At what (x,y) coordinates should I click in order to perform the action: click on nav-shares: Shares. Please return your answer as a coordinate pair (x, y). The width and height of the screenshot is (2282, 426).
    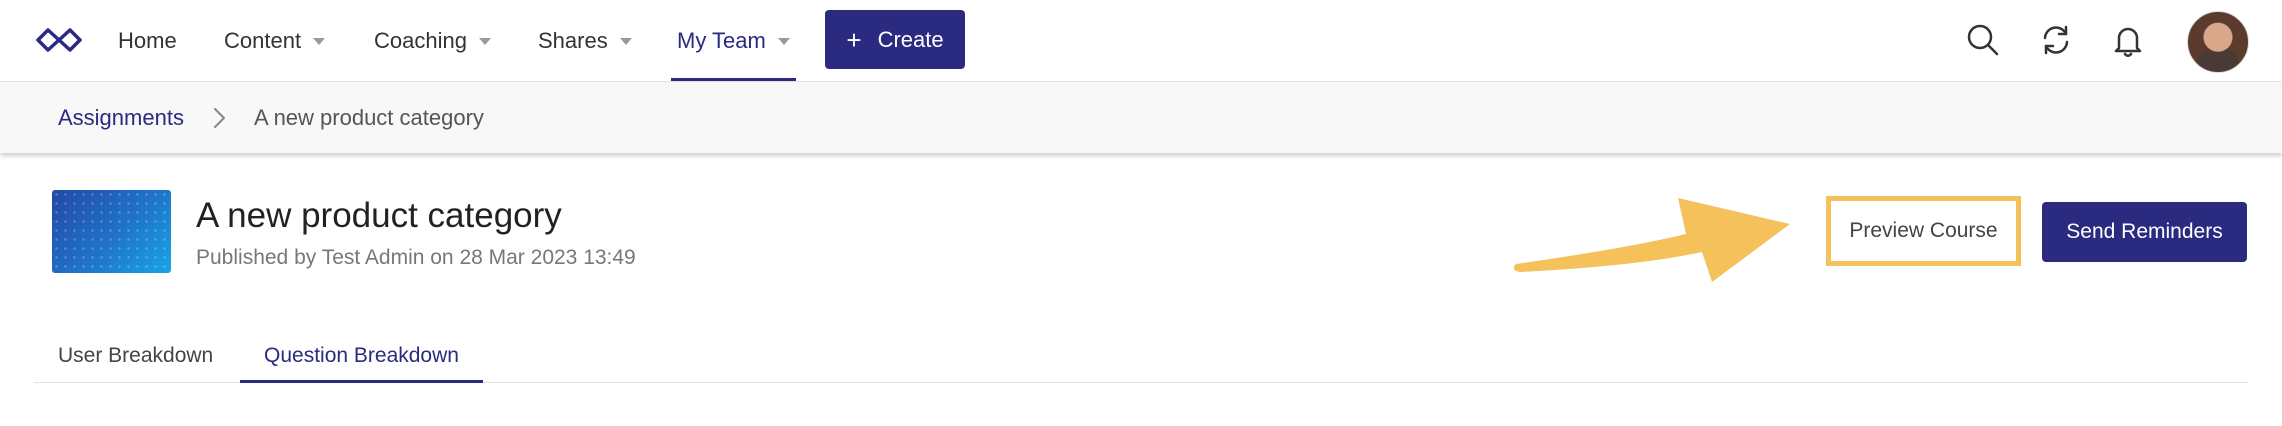
    Looking at the image, I should click on (585, 40).